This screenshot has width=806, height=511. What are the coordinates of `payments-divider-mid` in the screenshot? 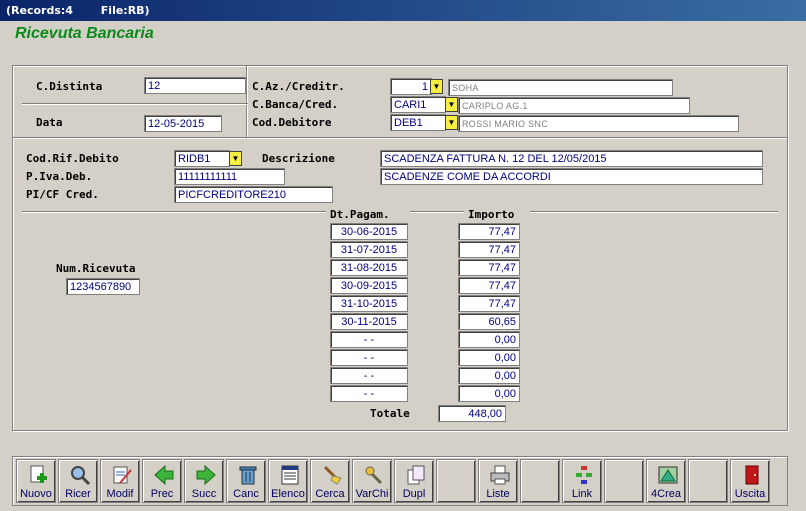 It's located at (437, 212).